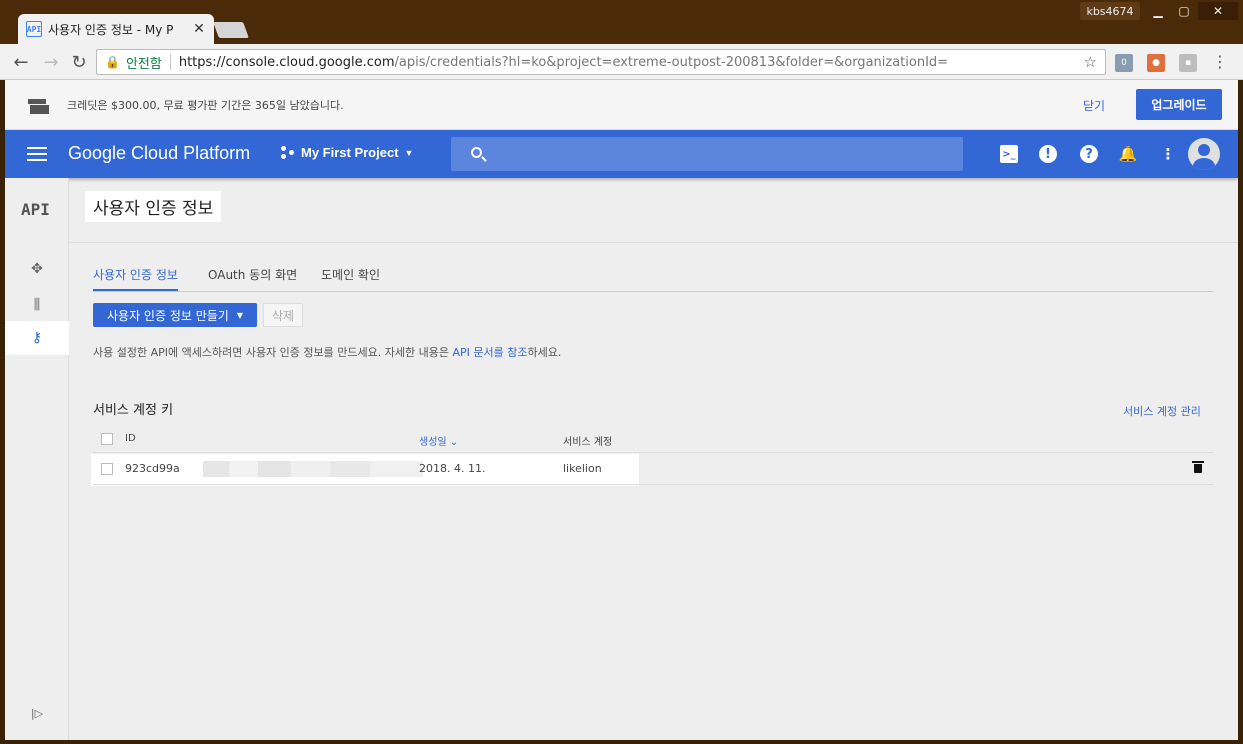 The image size is (1243, 744). I want to click on delete-button: 삭제, so click(283, 315).